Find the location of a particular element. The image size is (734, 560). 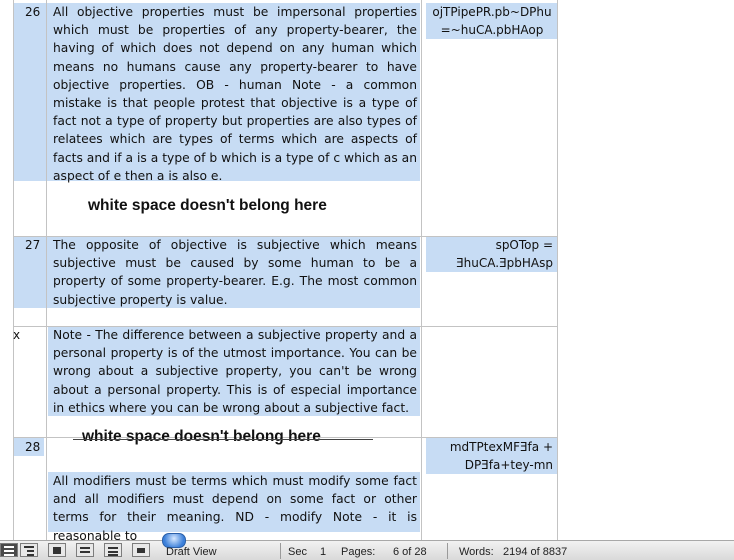

row-code: ojTPipePR.pb~DPhu =~huCA.pbHAop is located at coordinates (492, 21).